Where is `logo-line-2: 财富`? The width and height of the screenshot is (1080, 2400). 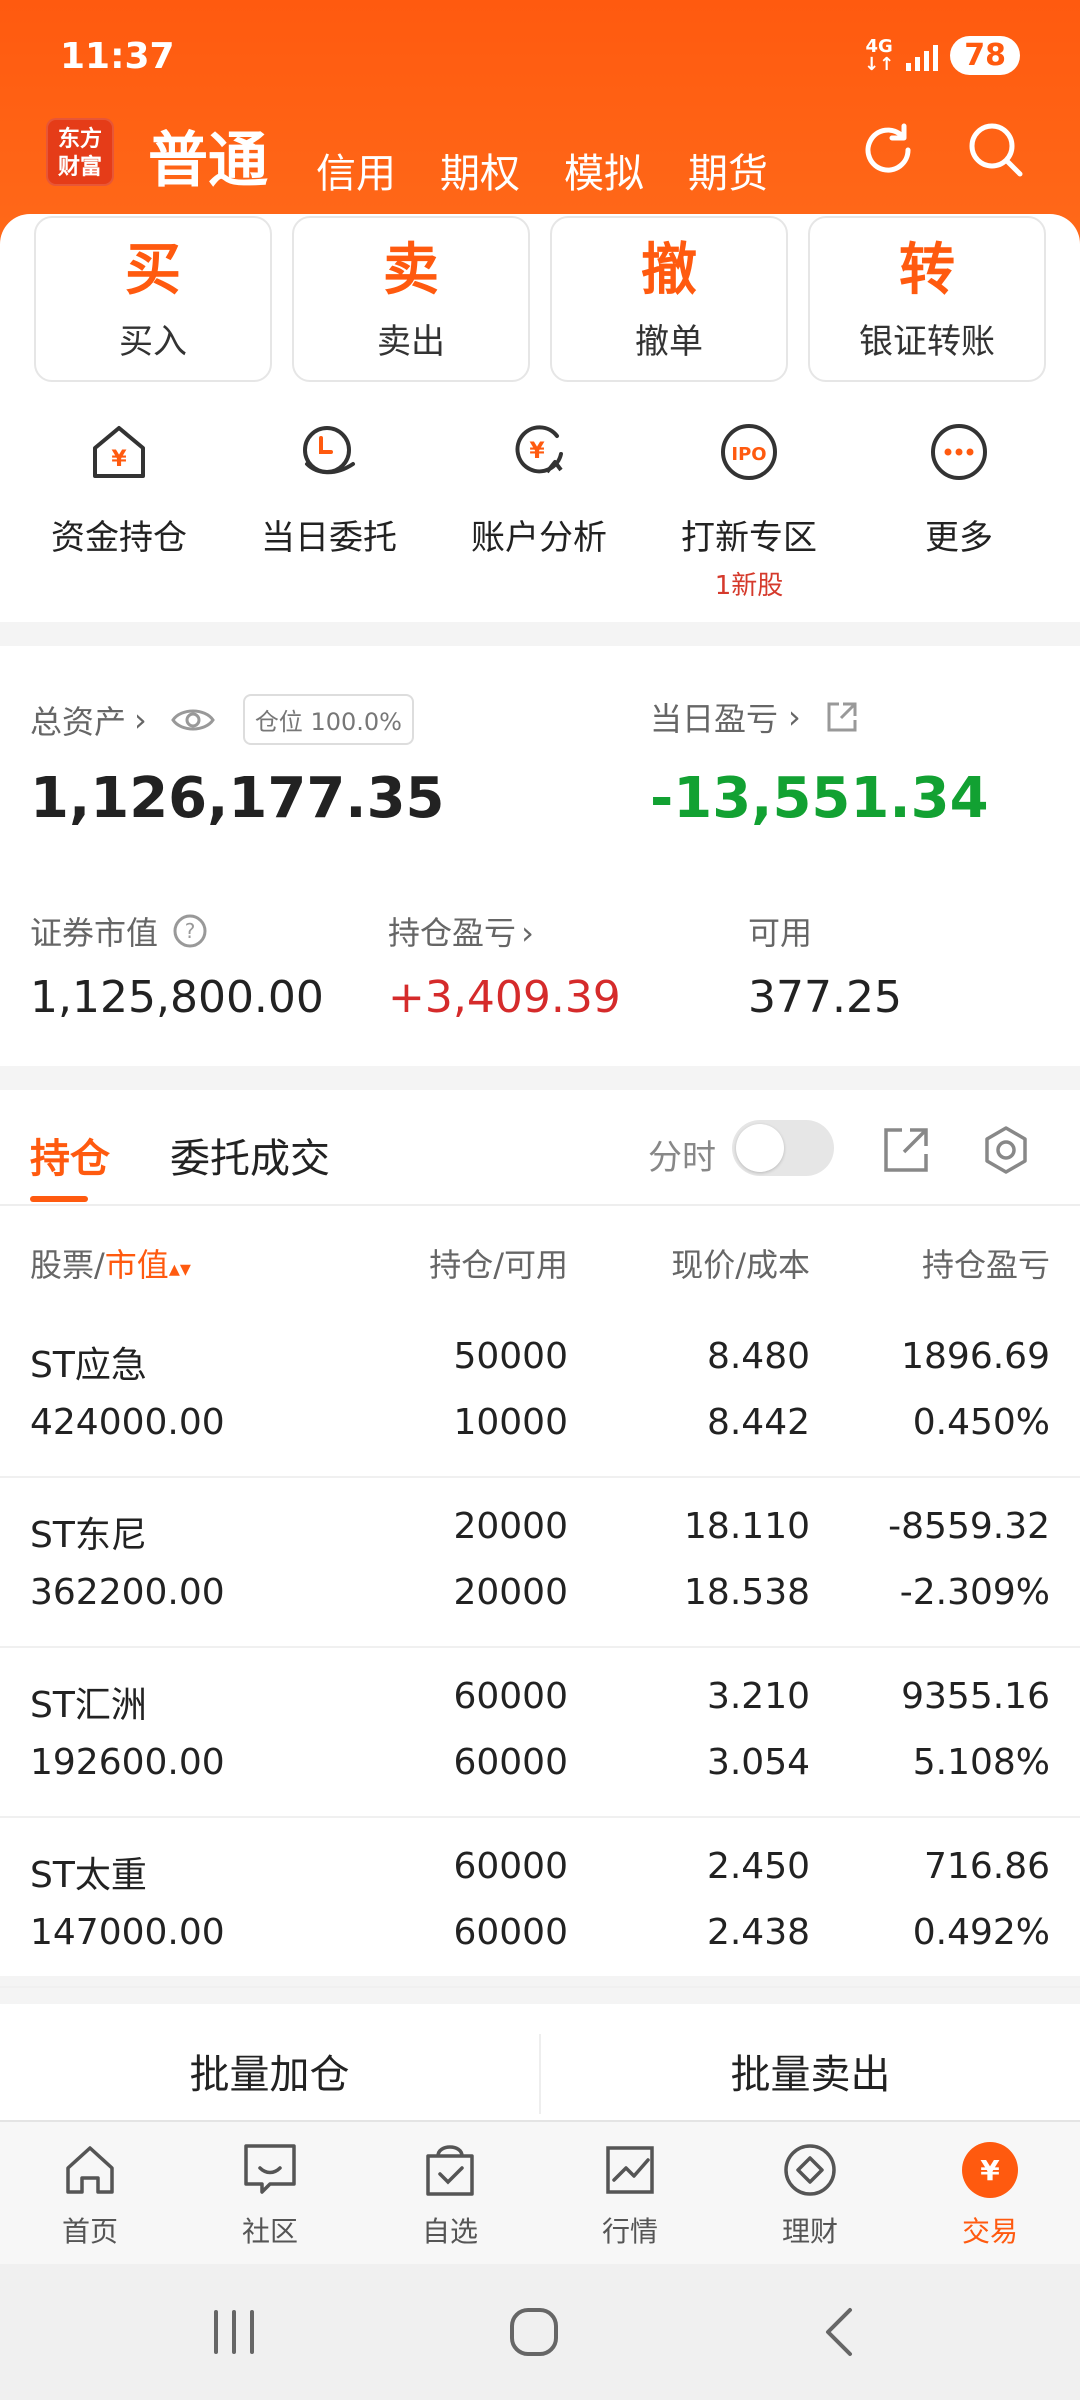 logo-line-2: 财富 is located at coordinates (79, 167).